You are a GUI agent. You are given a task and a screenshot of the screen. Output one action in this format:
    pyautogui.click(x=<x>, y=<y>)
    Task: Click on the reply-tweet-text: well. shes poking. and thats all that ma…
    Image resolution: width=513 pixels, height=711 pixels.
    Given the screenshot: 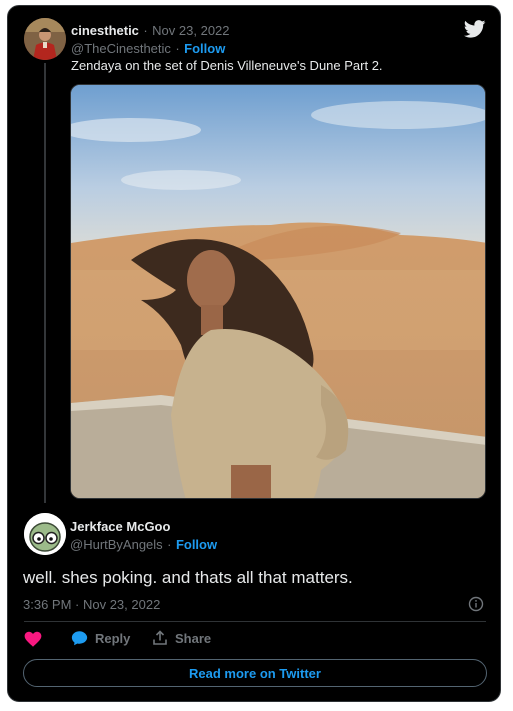 What is the action you would take?
    pyautogui.click(x=188, y=577)
    